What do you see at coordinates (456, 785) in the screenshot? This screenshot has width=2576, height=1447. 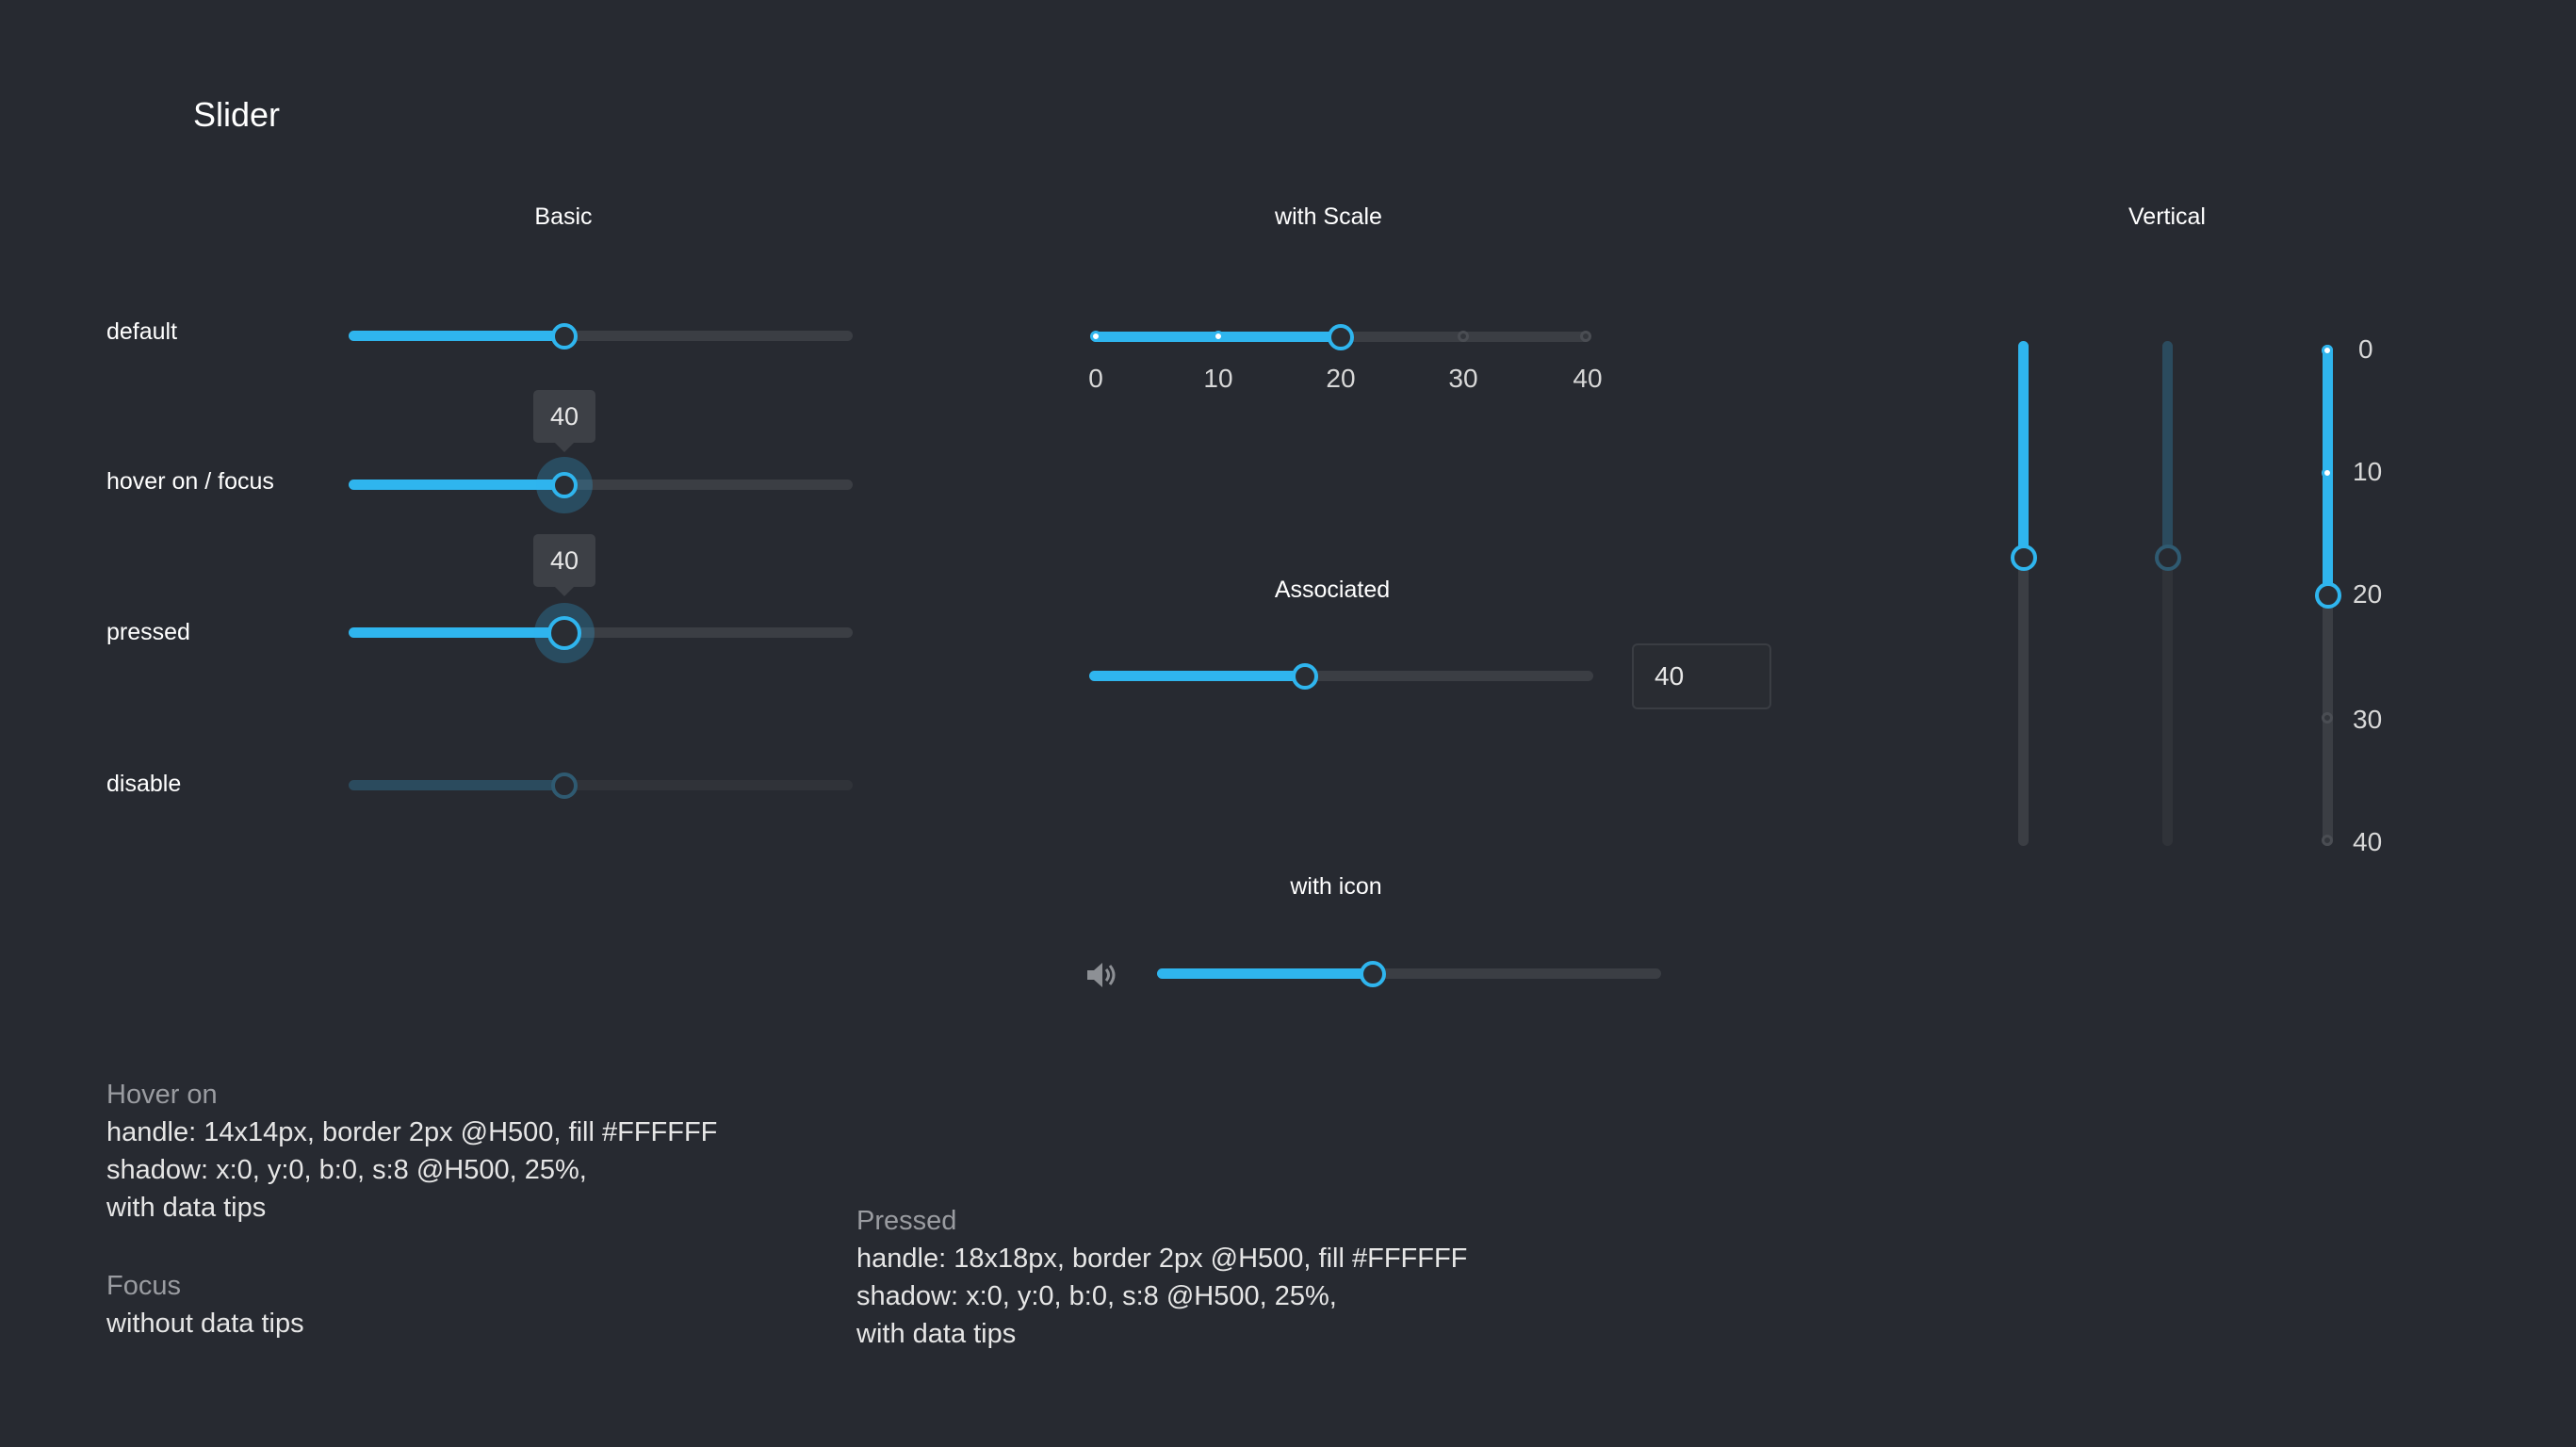 I see `slider-disabled-fill` at bounding box center [456, 785].